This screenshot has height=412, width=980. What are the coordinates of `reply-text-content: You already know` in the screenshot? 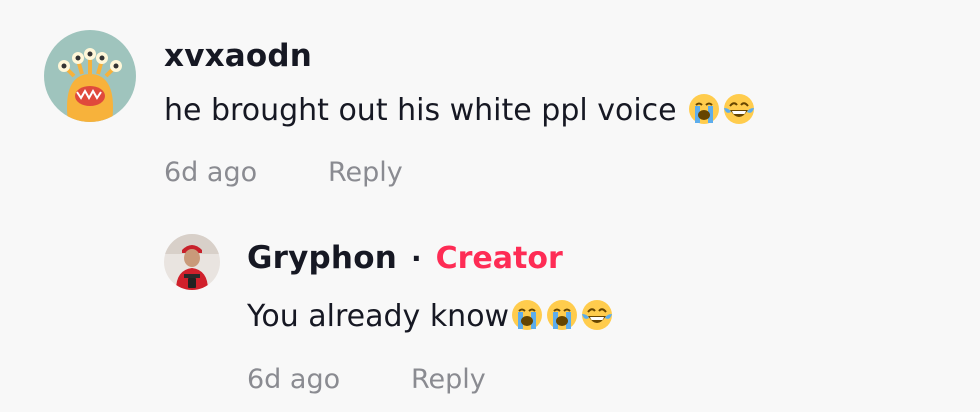 It's located at (378, 316).